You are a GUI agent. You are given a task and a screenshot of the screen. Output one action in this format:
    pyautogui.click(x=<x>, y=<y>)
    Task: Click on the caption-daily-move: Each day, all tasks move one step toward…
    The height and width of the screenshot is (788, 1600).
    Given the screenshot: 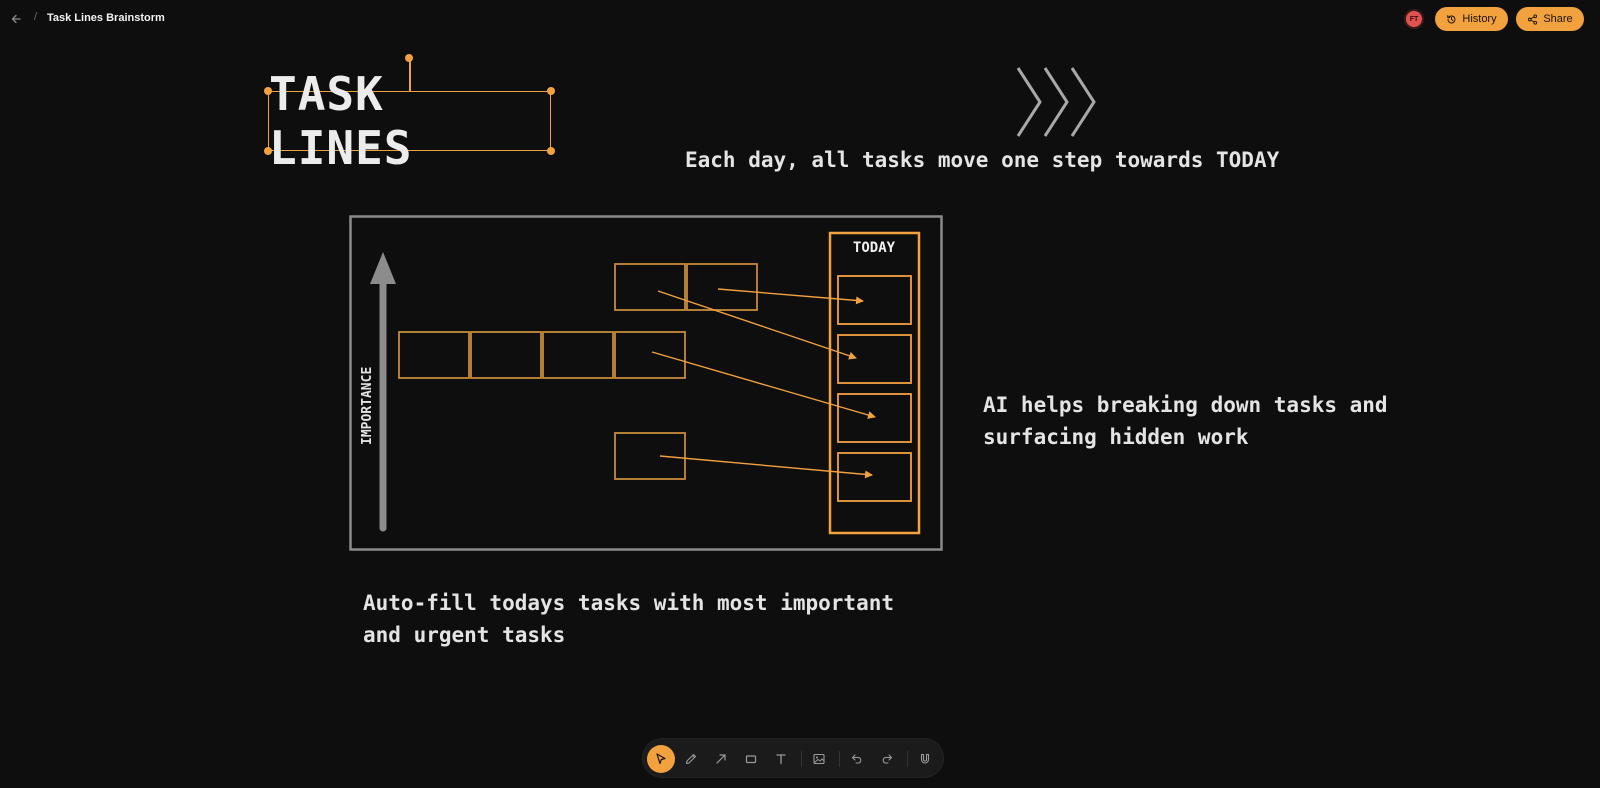 What is the action you would take?
    pyautogui.click(x=982, y=160)
    